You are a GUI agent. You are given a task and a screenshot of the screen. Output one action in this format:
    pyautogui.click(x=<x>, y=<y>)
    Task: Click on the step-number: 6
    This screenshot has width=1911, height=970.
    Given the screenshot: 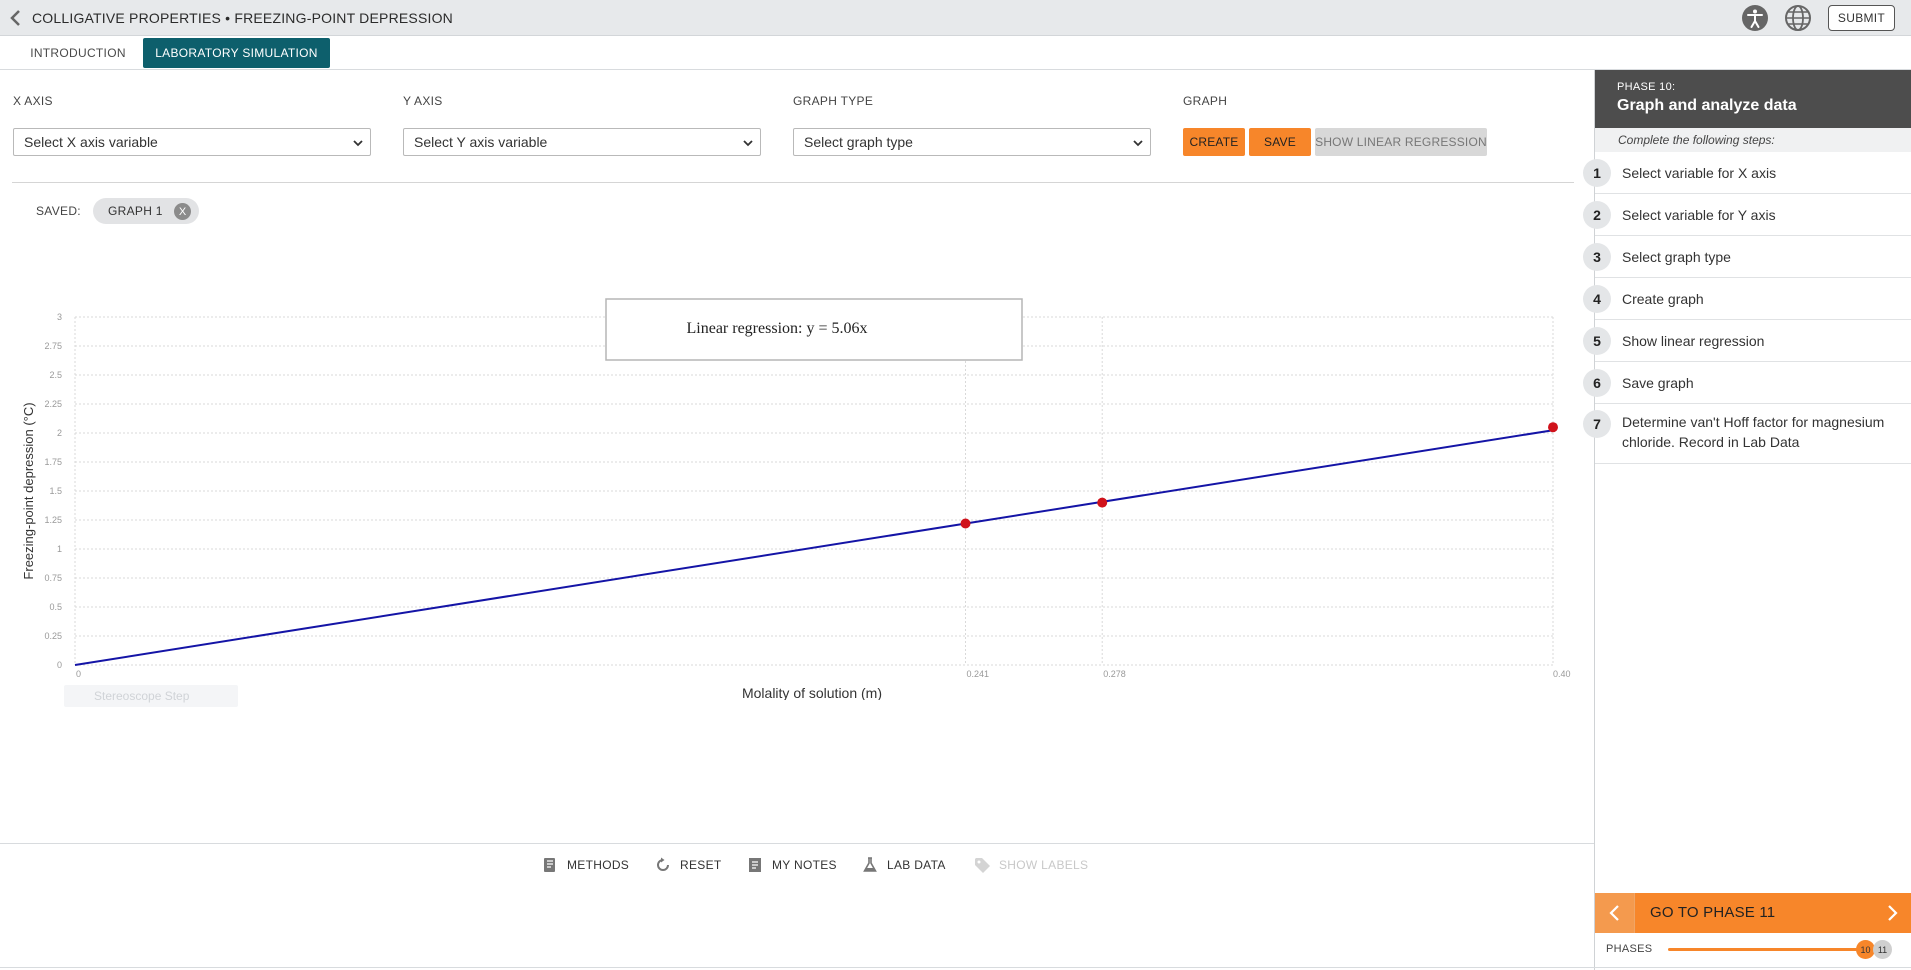 What is the action you would take?
    pyautogui.click(x=1597, y=382)
    